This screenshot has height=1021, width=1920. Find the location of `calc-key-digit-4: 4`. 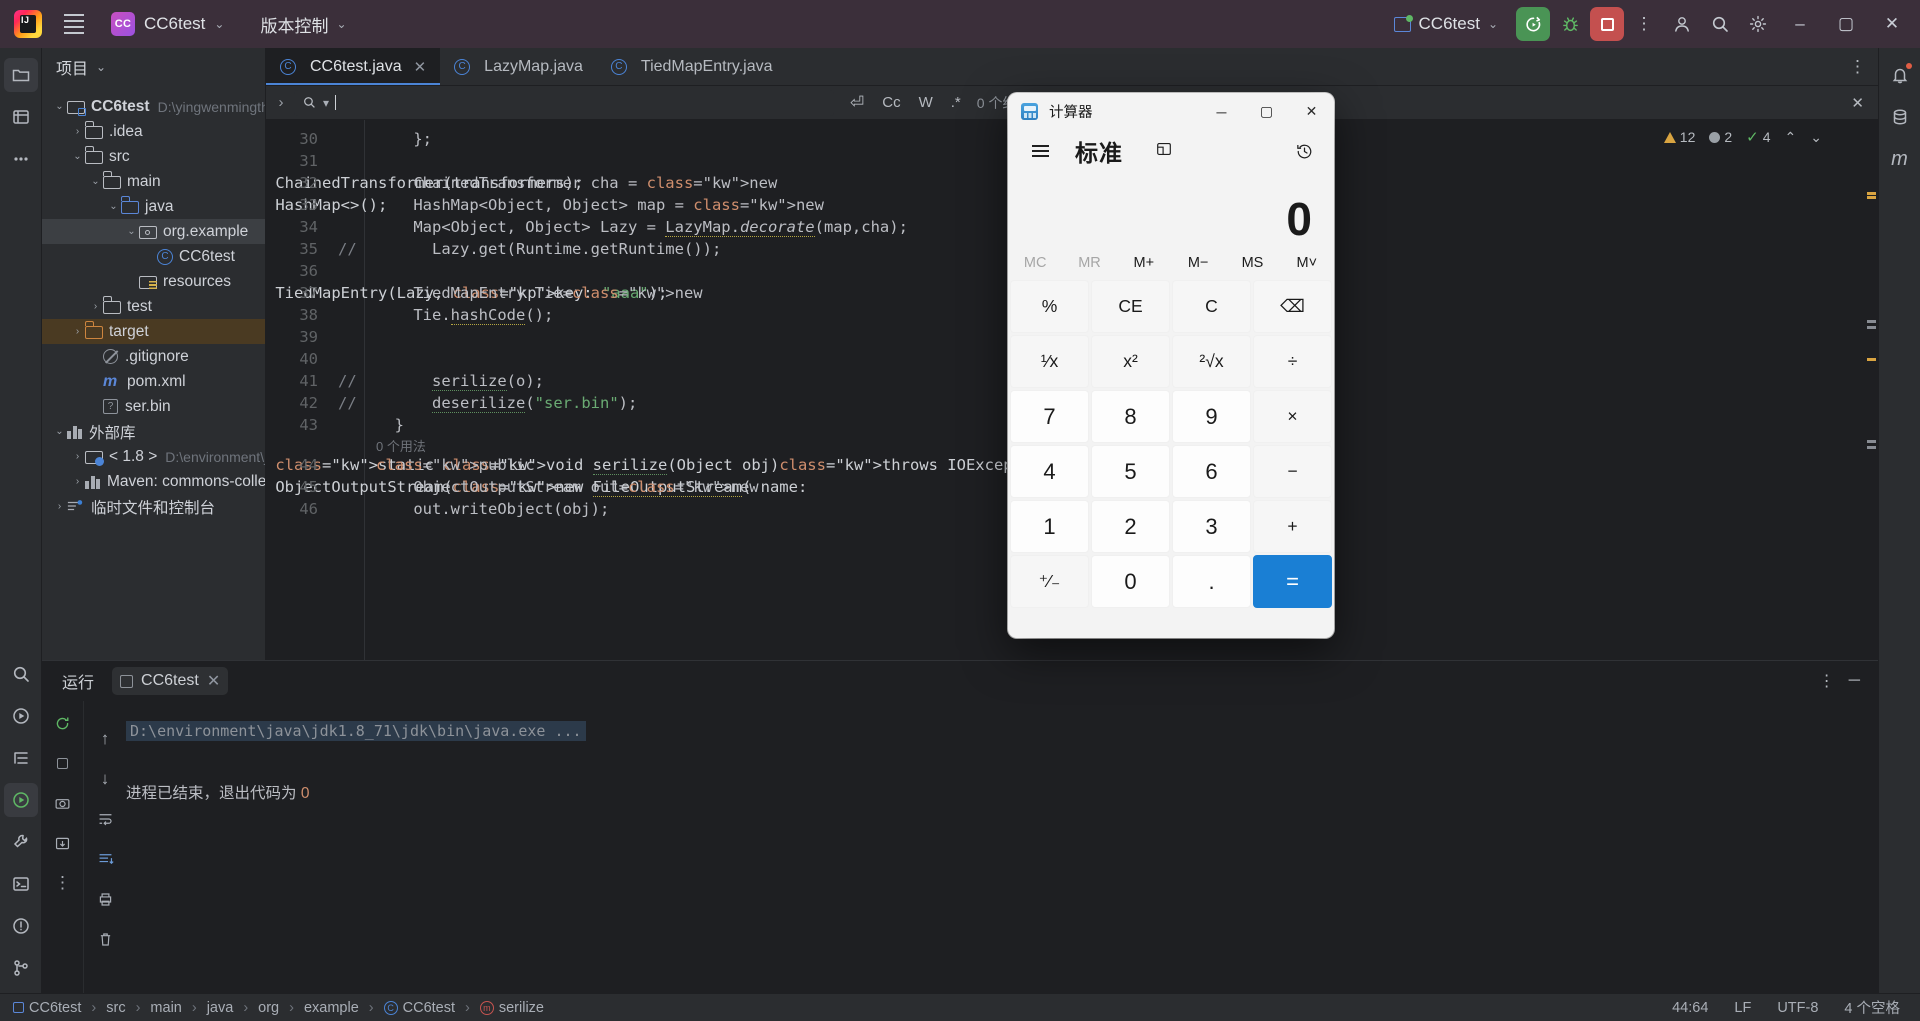

calc-key-digit-4: 4 is located at coordinates (1049, 471).